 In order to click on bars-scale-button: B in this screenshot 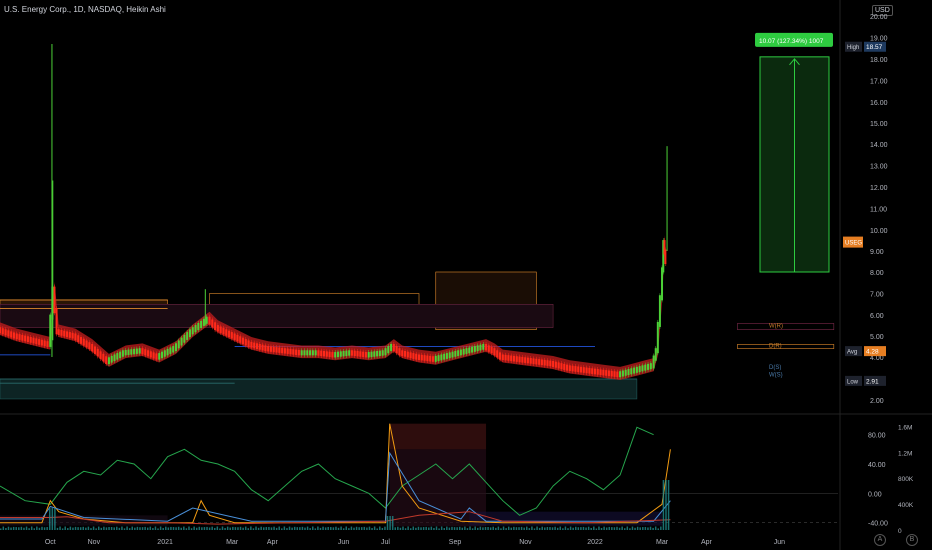, I will do `click(912, 540)`.